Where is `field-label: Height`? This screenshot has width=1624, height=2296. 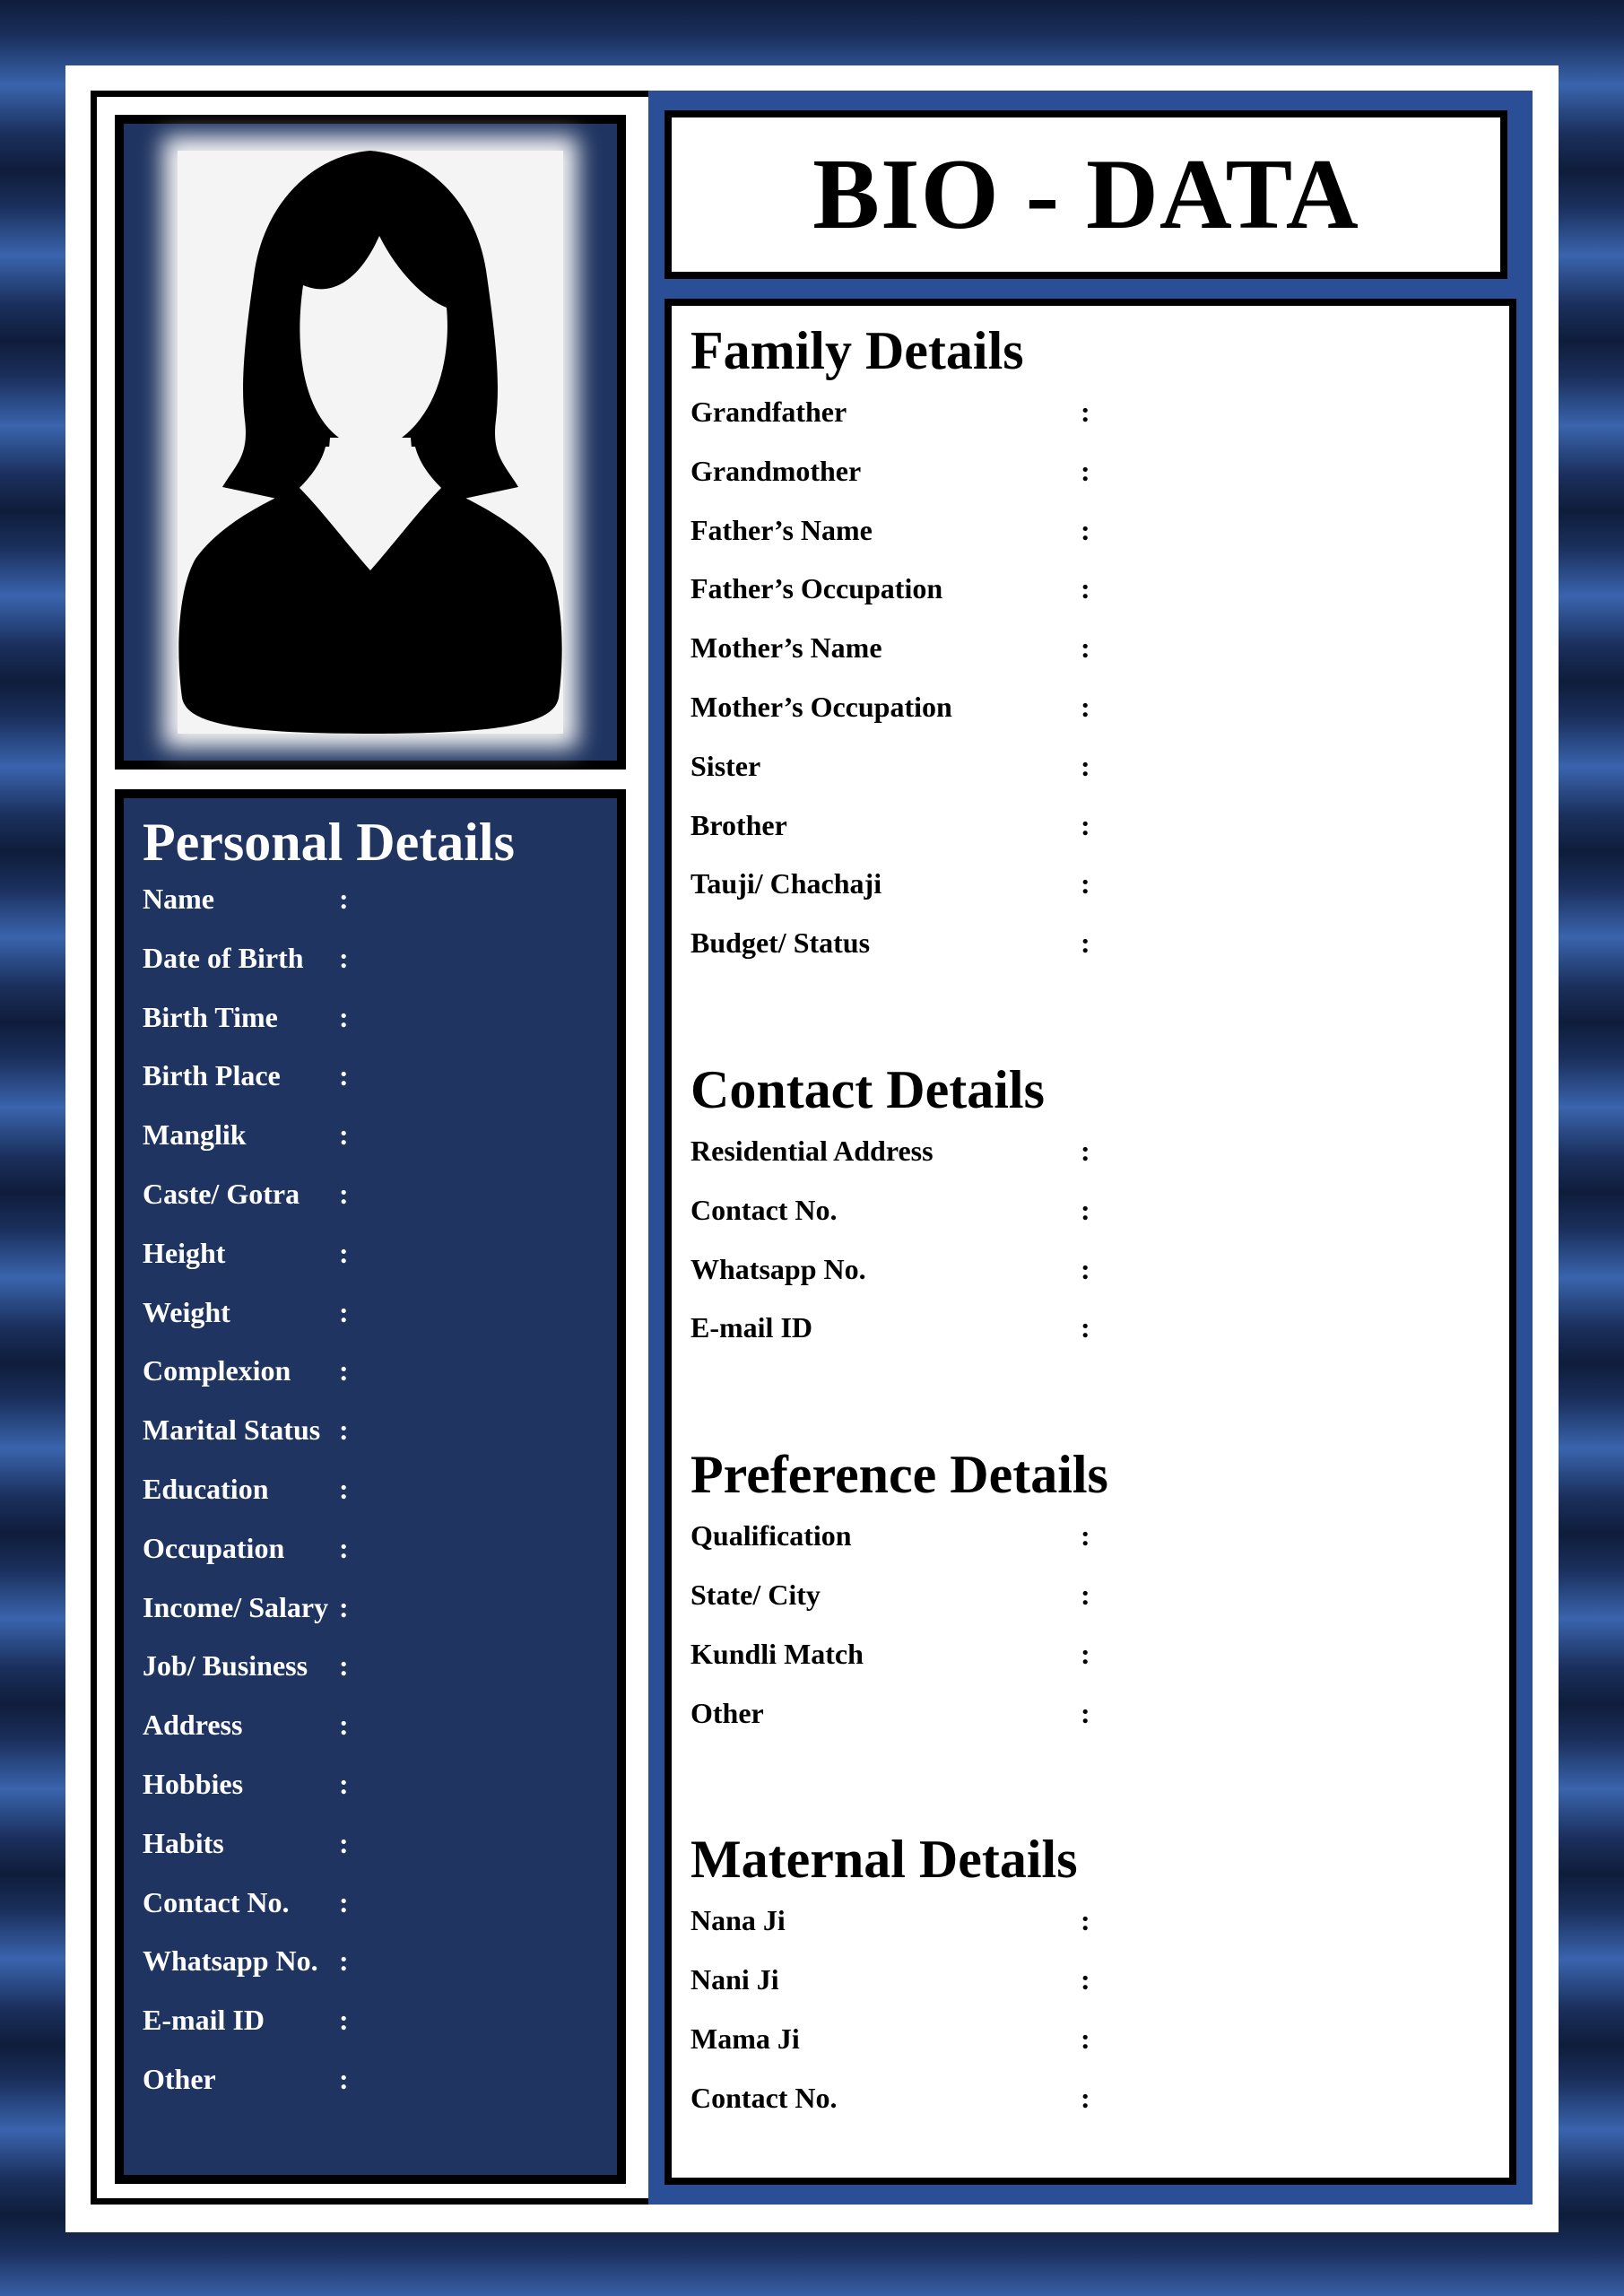
field-label: Height is located at coordinates (184, 1252).